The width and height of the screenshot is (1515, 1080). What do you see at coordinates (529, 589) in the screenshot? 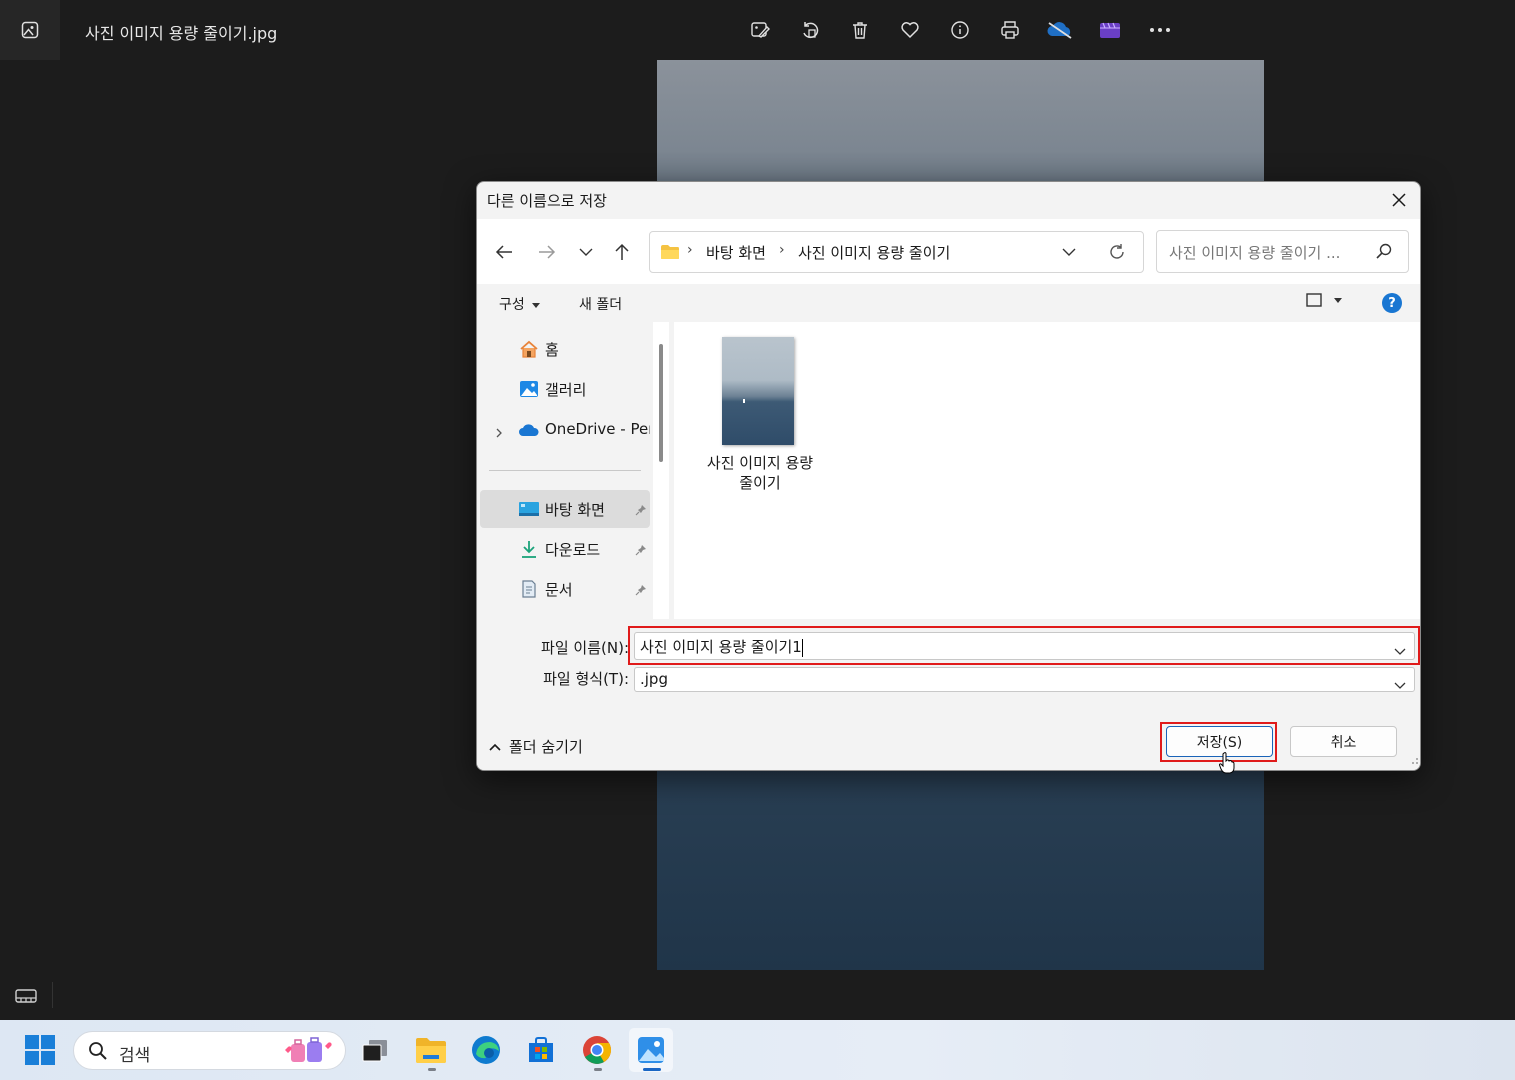
I see `document-icon` at bounding box center [529, 589].